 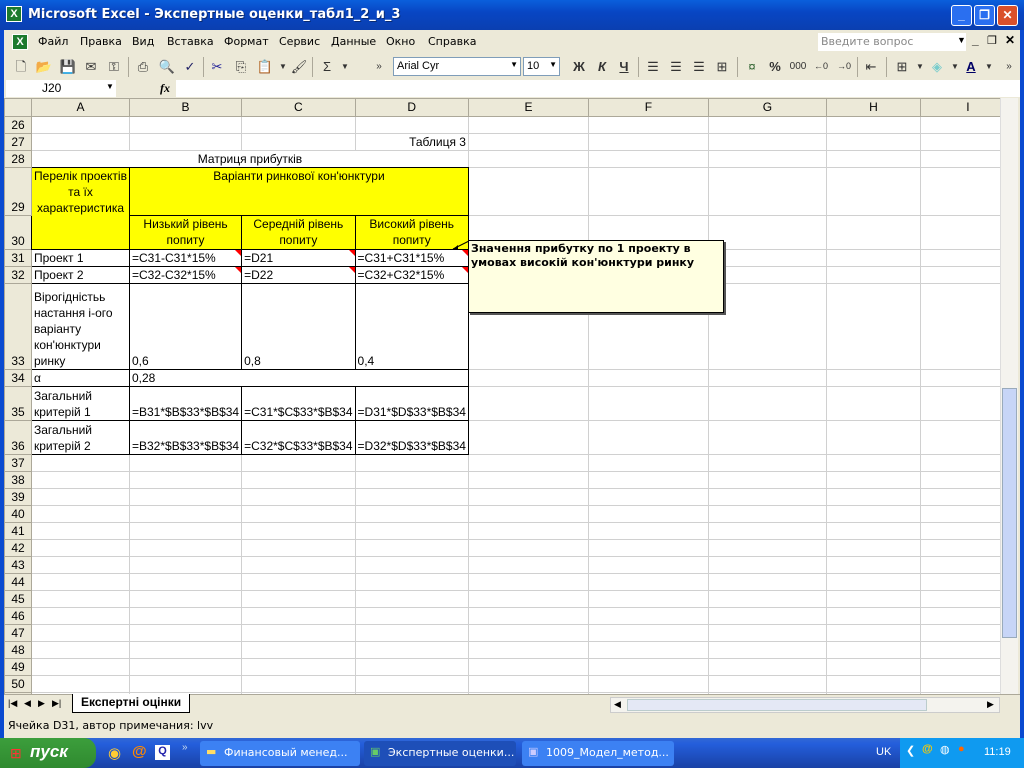 What do you see at coordinates (821, 66) in the screenshot?
I see `increase-decimal-icon: ←0` at bounding box center [821, 66].